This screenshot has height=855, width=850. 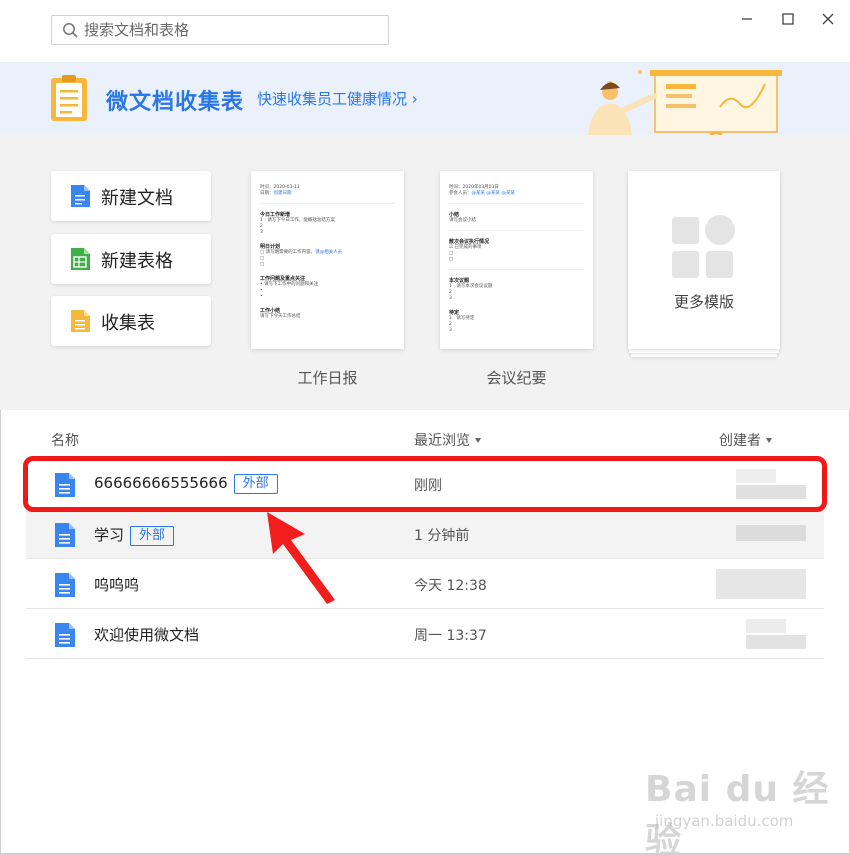 I want to click on file-row: 欢迎使用微文档 周一 13:37, so click(x=425, y=634).